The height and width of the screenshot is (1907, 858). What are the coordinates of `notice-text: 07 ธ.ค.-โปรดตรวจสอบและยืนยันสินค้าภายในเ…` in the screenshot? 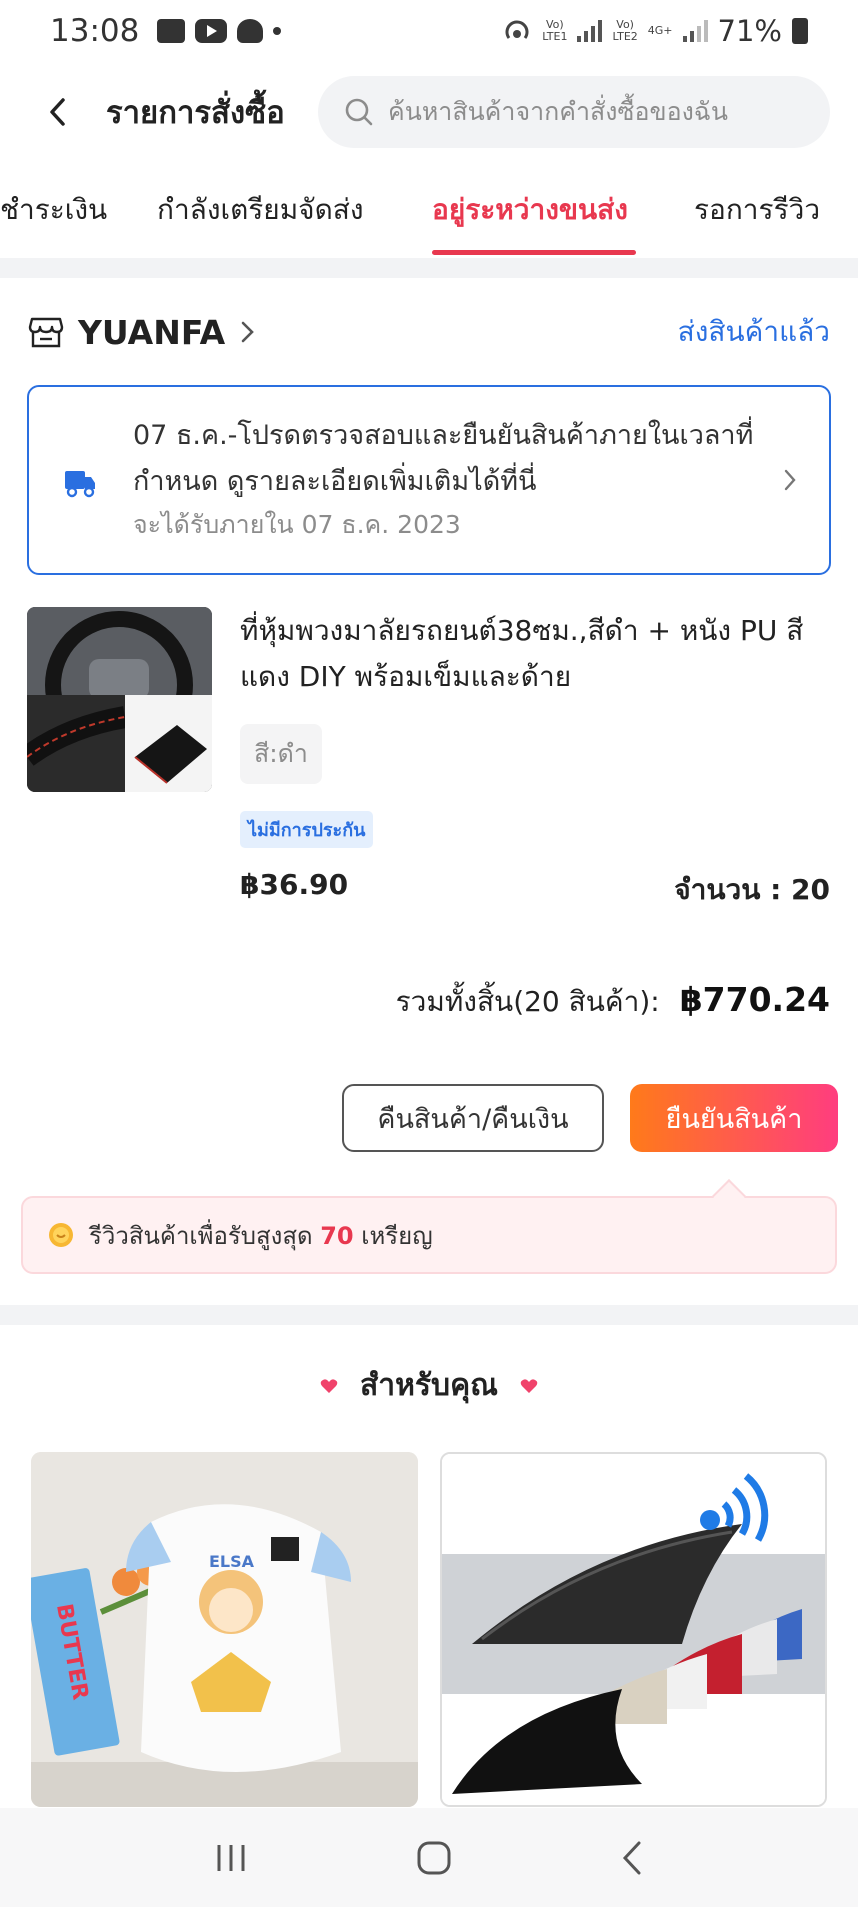 It's located at (443, 458).